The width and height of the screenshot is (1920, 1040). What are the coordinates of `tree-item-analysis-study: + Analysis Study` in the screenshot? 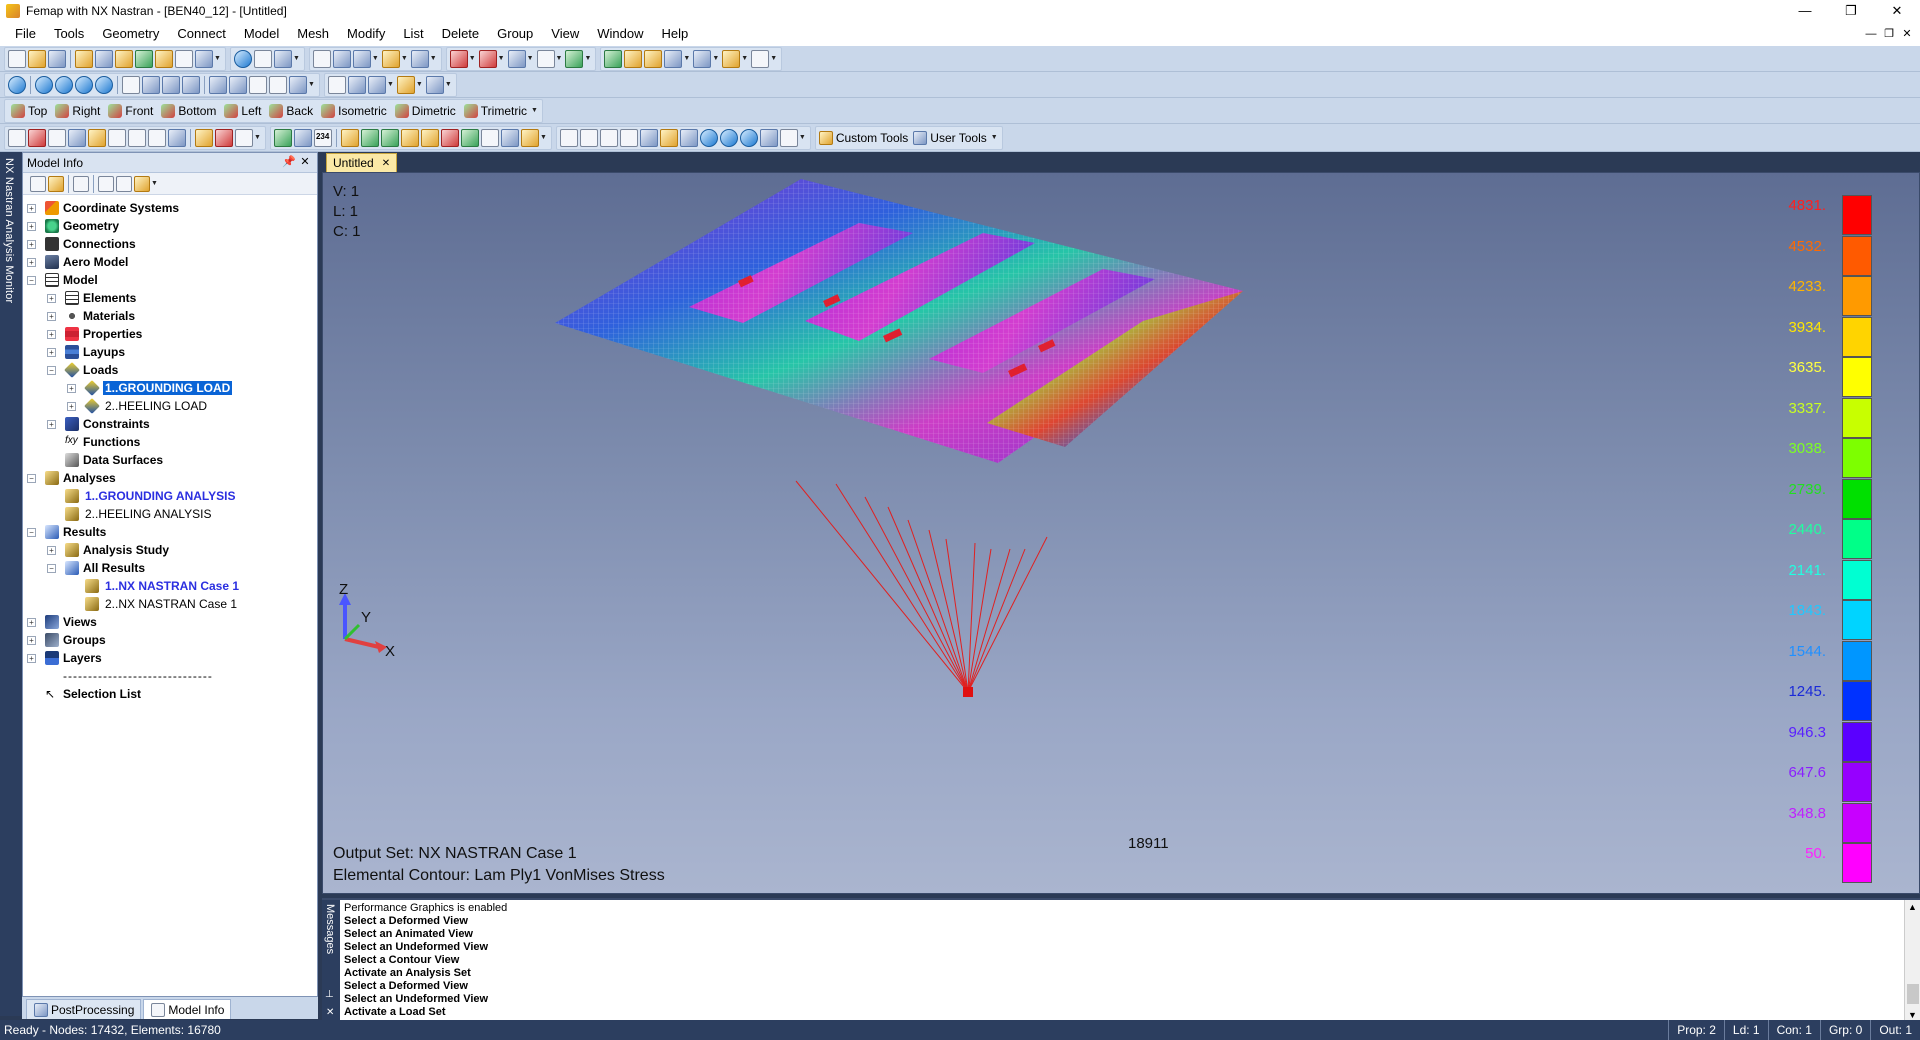 It's located at (170, 550).